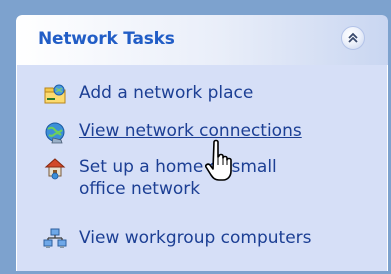 The height and width of the screenshot is (274, 391). I want to click on task-view-network-connections: View network connections, so click(191, 132).